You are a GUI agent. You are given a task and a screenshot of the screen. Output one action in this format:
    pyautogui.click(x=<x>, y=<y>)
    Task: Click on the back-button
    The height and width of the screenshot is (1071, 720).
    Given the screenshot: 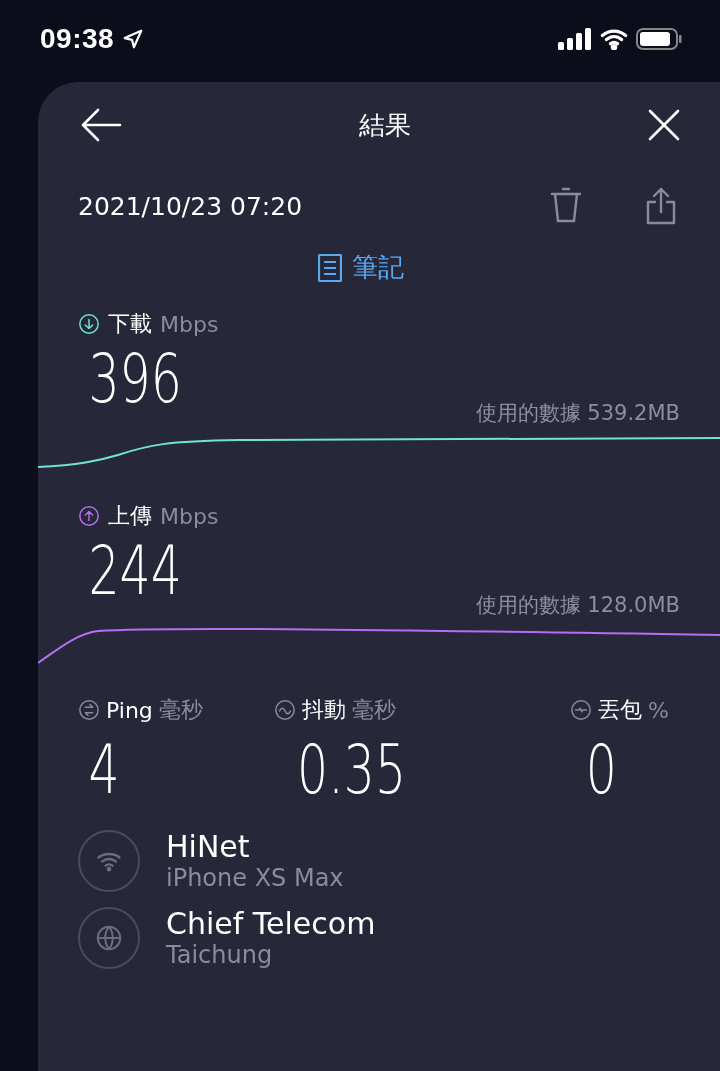 What is the action you would take?
    pyautogui.click(x=101, y=125)
    